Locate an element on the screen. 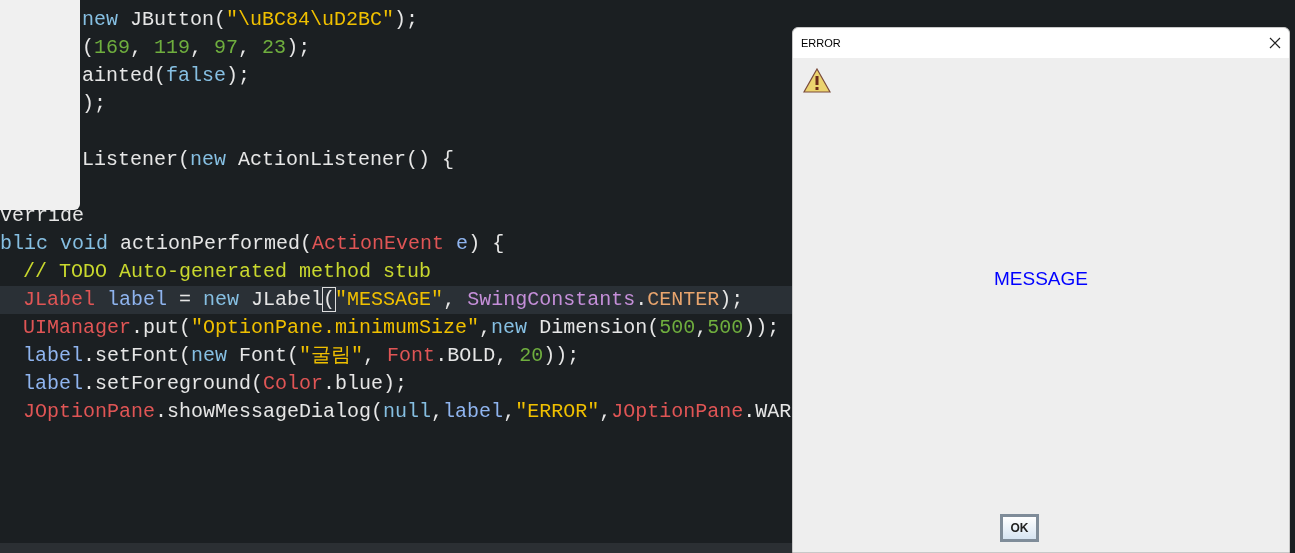  message-label: MESSAGE is located at coordinates (1041, 278).